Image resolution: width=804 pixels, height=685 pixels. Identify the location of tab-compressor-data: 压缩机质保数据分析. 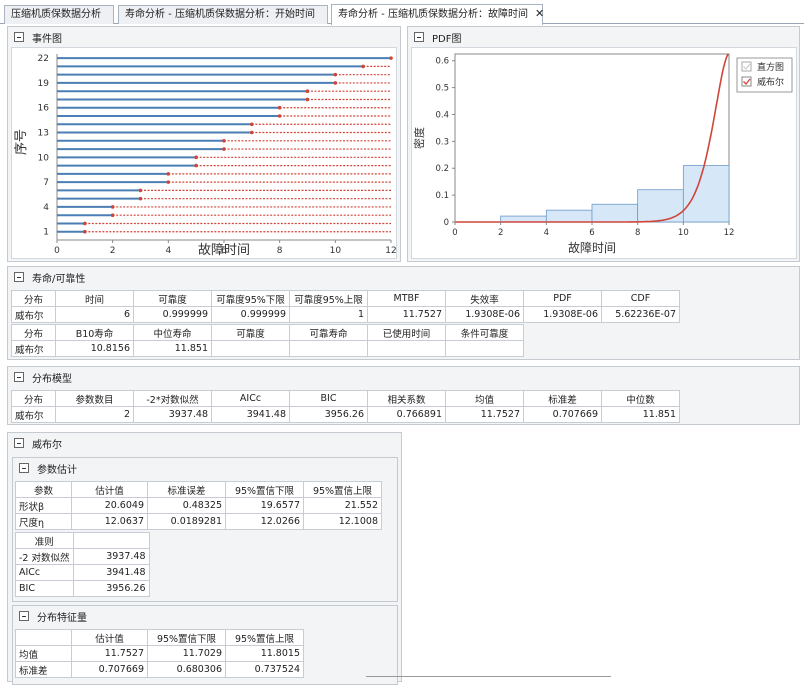
(59, 14).